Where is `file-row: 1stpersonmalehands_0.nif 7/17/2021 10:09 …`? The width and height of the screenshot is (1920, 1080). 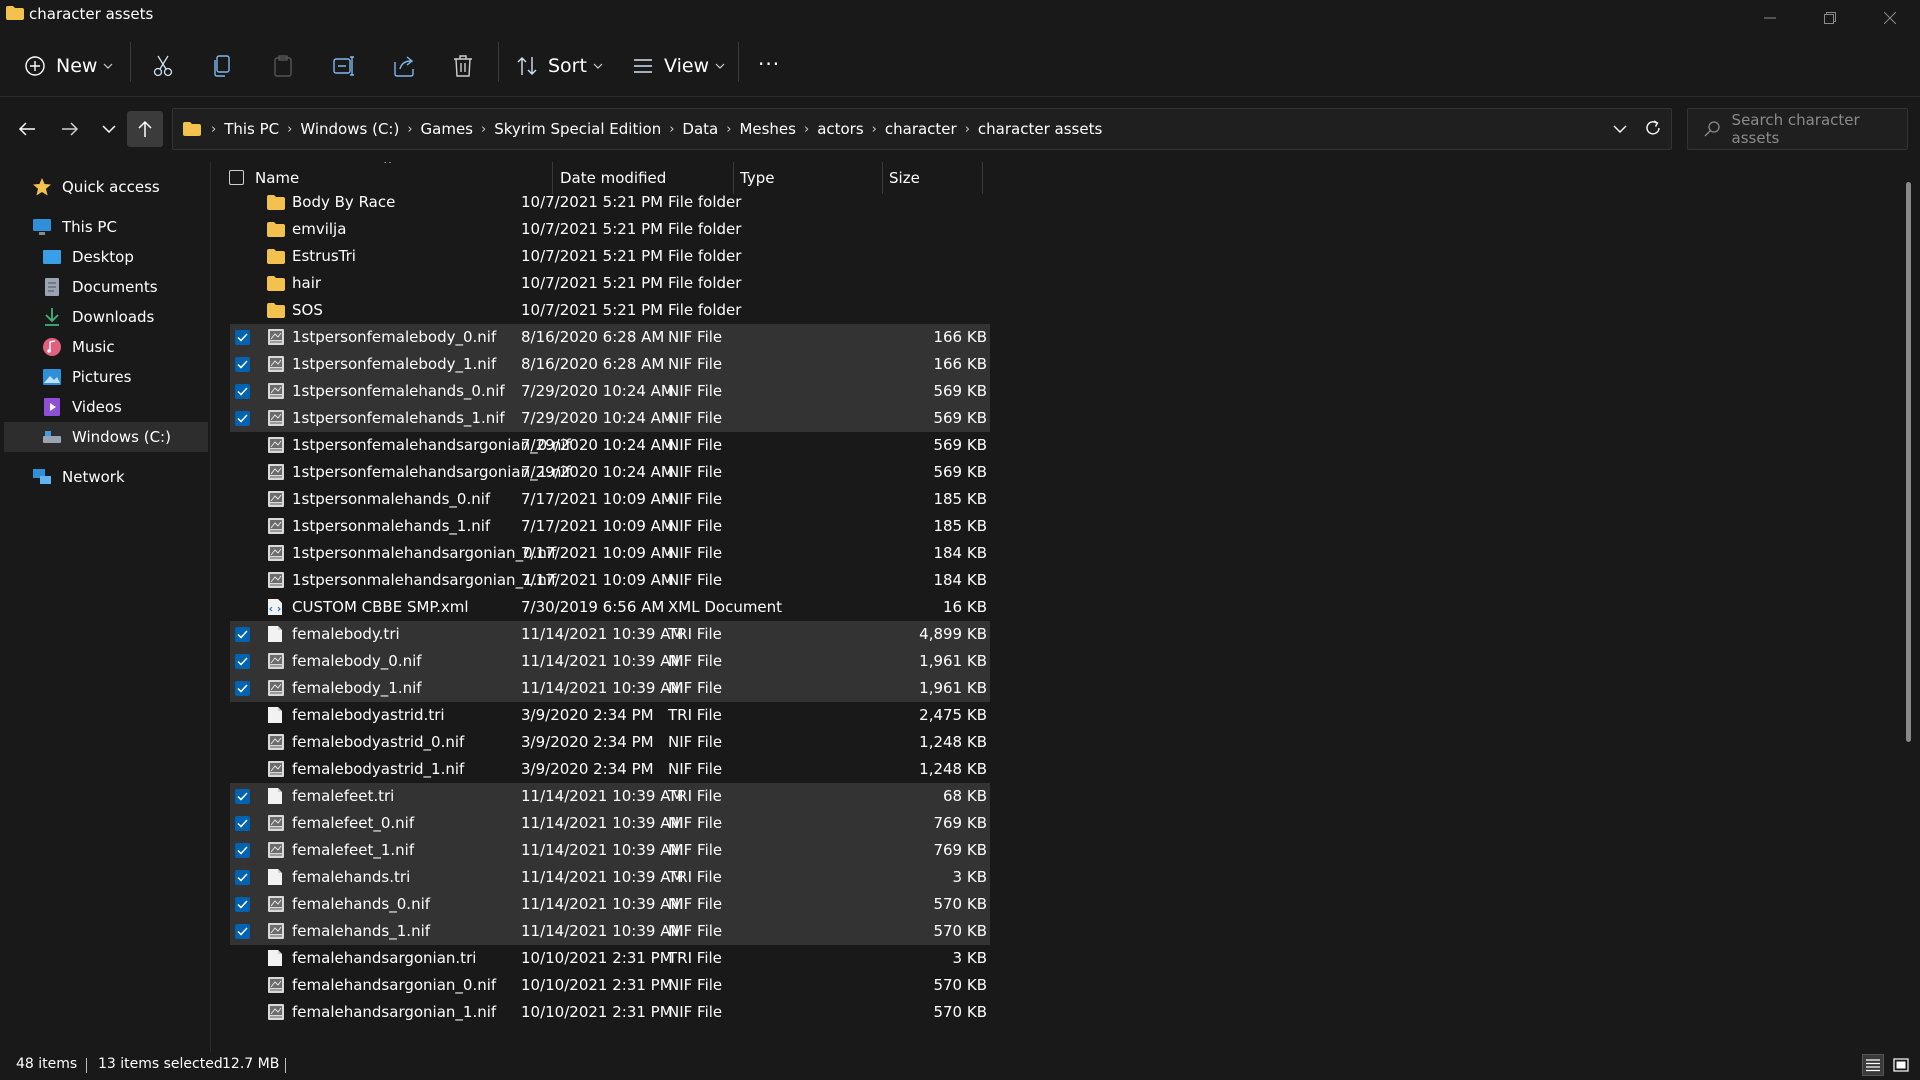
file-row: 1stpersonmalehands_0.nif 7/17/2021 10:09 … is located at coordinates (610, 499).